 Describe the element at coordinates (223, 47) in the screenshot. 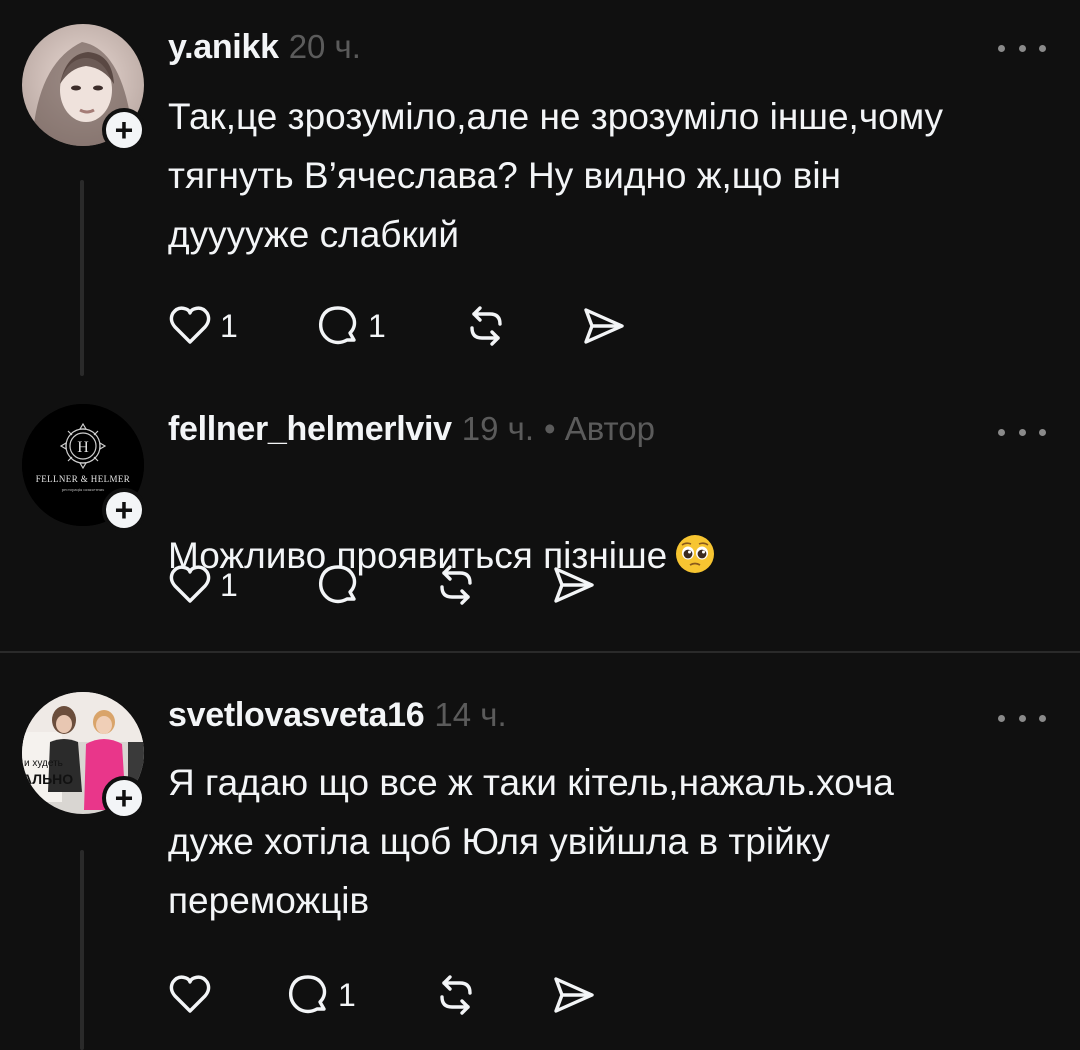

I see `username: y.anikk` at that location.